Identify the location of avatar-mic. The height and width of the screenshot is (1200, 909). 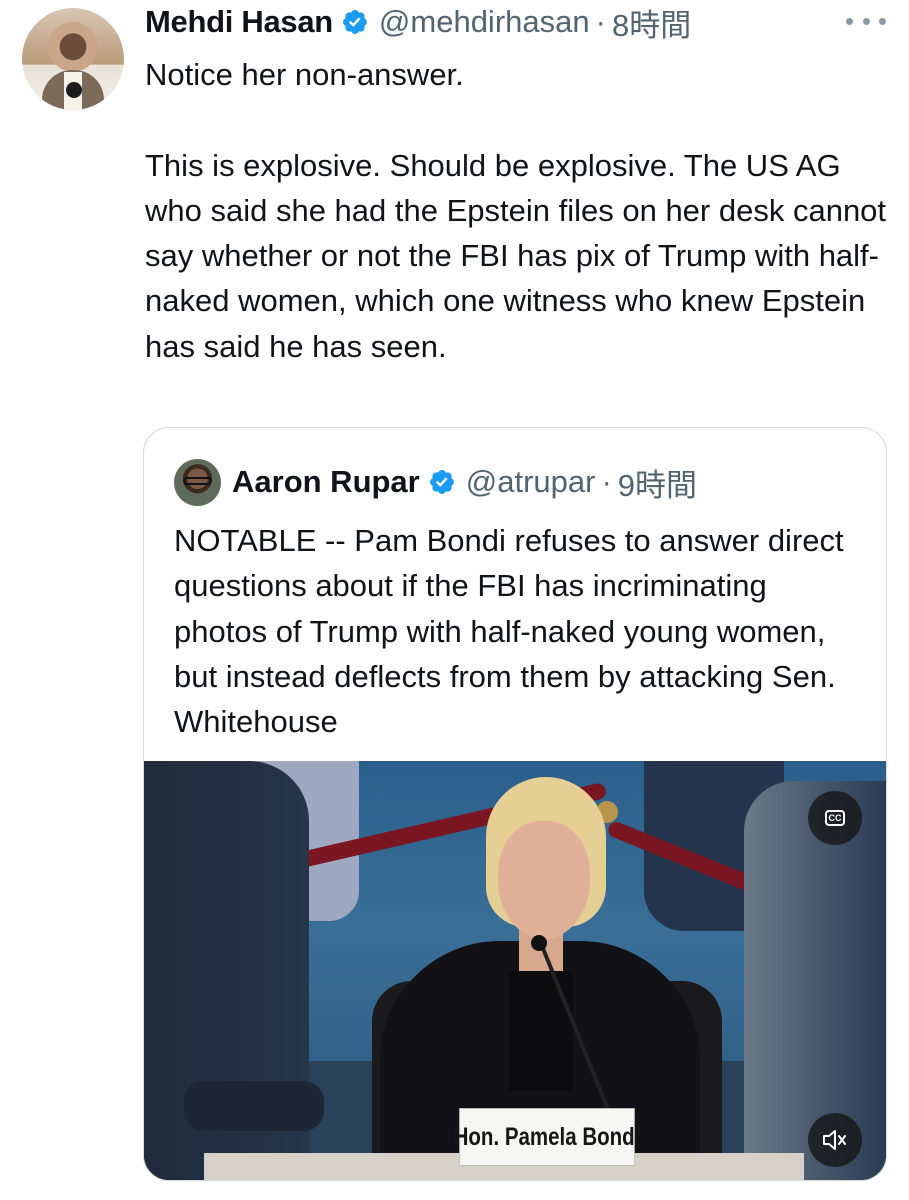
(74, 90).